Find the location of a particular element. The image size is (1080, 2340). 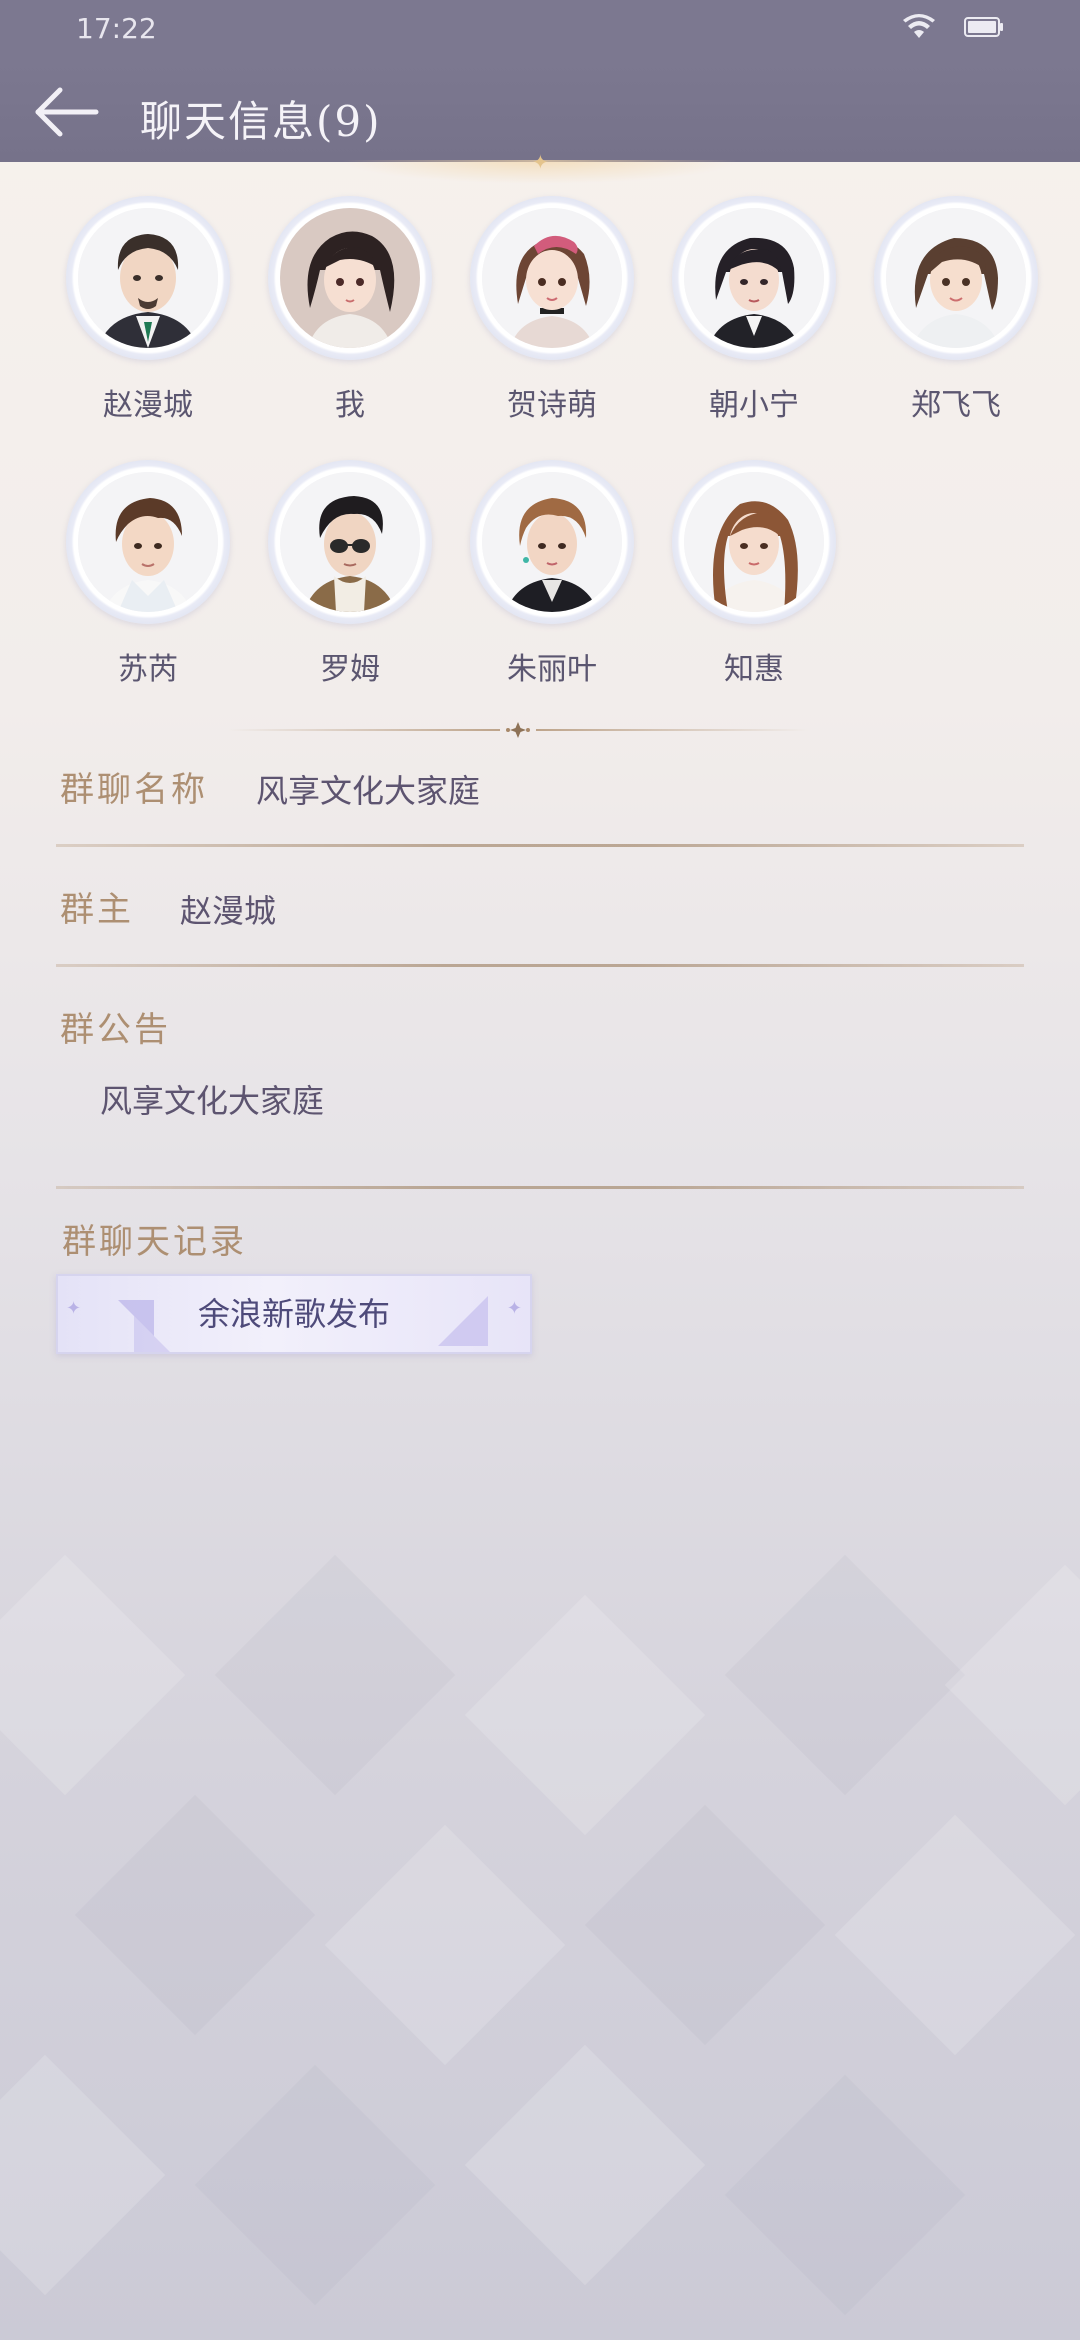

member-name: 贺诗萌 is located at coordinates (552, 405).